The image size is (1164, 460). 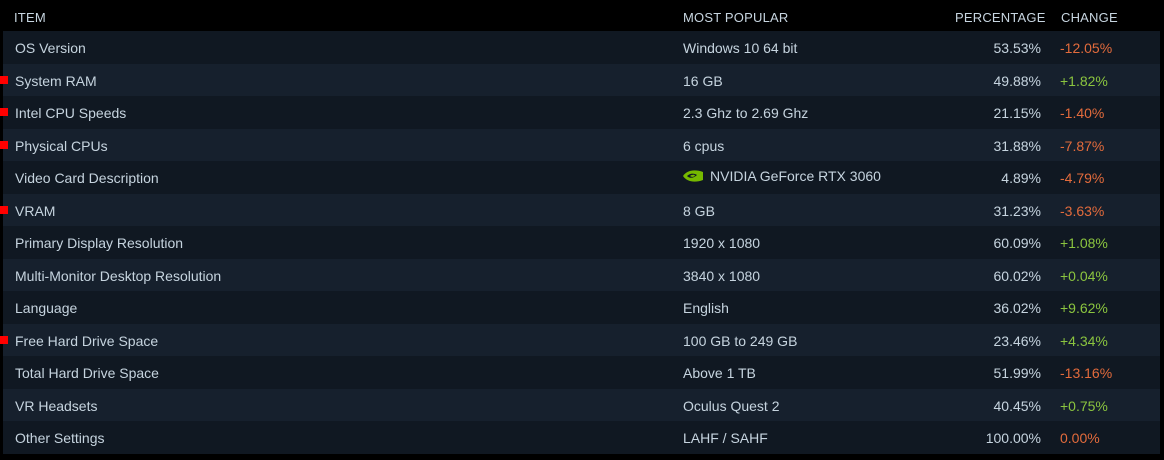 What do you see at coordinates (1017, 308) in the screenshot?
I see `row-percentage: 36.02%` at bounding box center [1017, 308].